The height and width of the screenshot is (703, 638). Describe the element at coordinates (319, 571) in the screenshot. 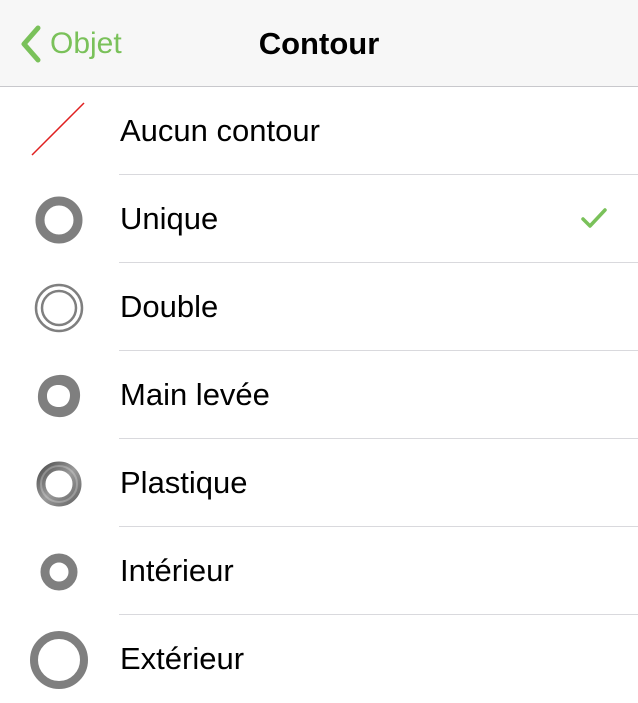

I see `option-inner: Intérieur` at that location.